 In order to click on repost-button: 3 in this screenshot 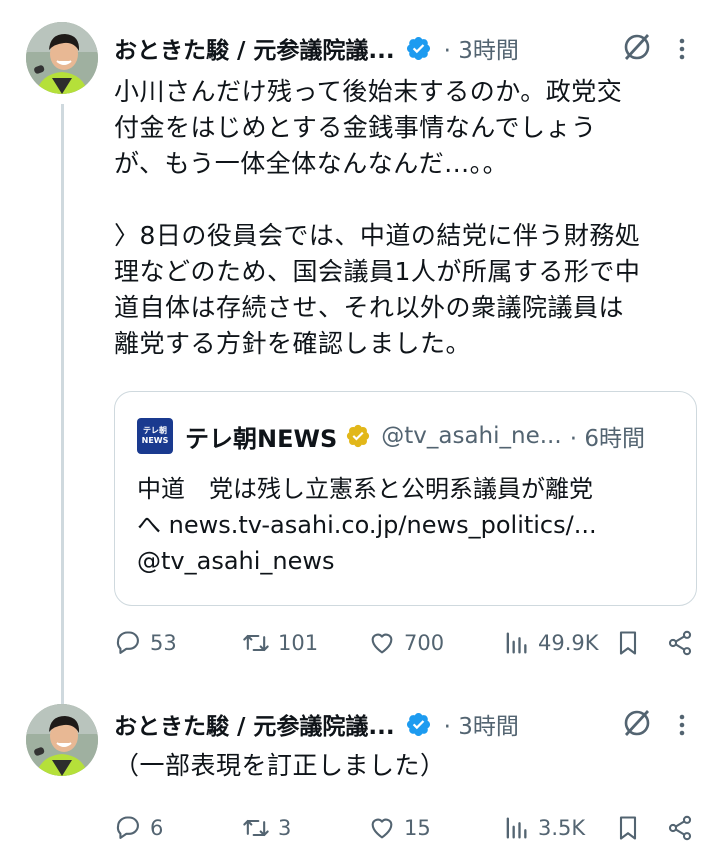, I will do `click(266, 828)`.